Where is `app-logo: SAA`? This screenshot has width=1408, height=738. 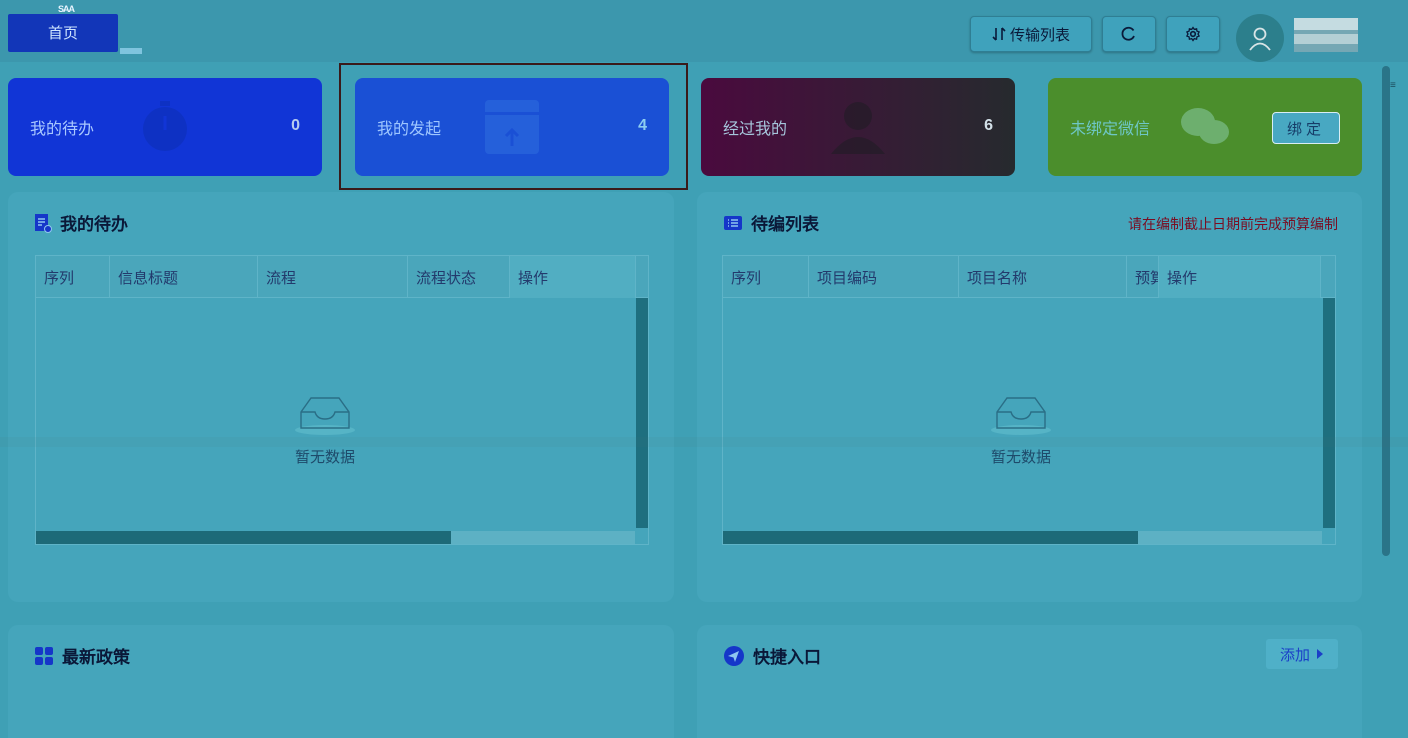
app-logo: SAA is located at coordinates (66, 9).